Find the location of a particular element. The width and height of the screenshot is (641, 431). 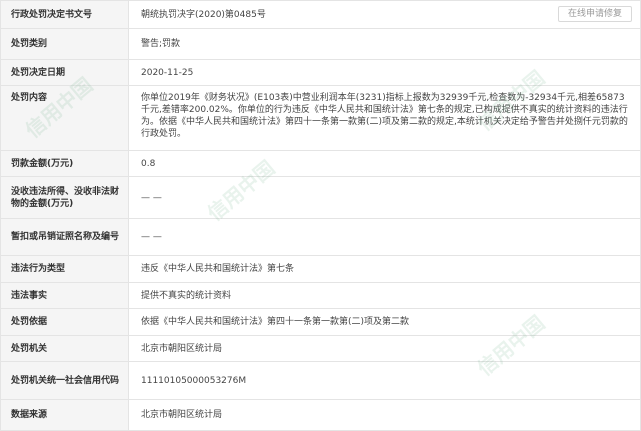

row-decision-number: 行政处罚决定书文号 朝统执罚决字(2020)第0485号 在线申请修复 is located at coordinates (320, 14).